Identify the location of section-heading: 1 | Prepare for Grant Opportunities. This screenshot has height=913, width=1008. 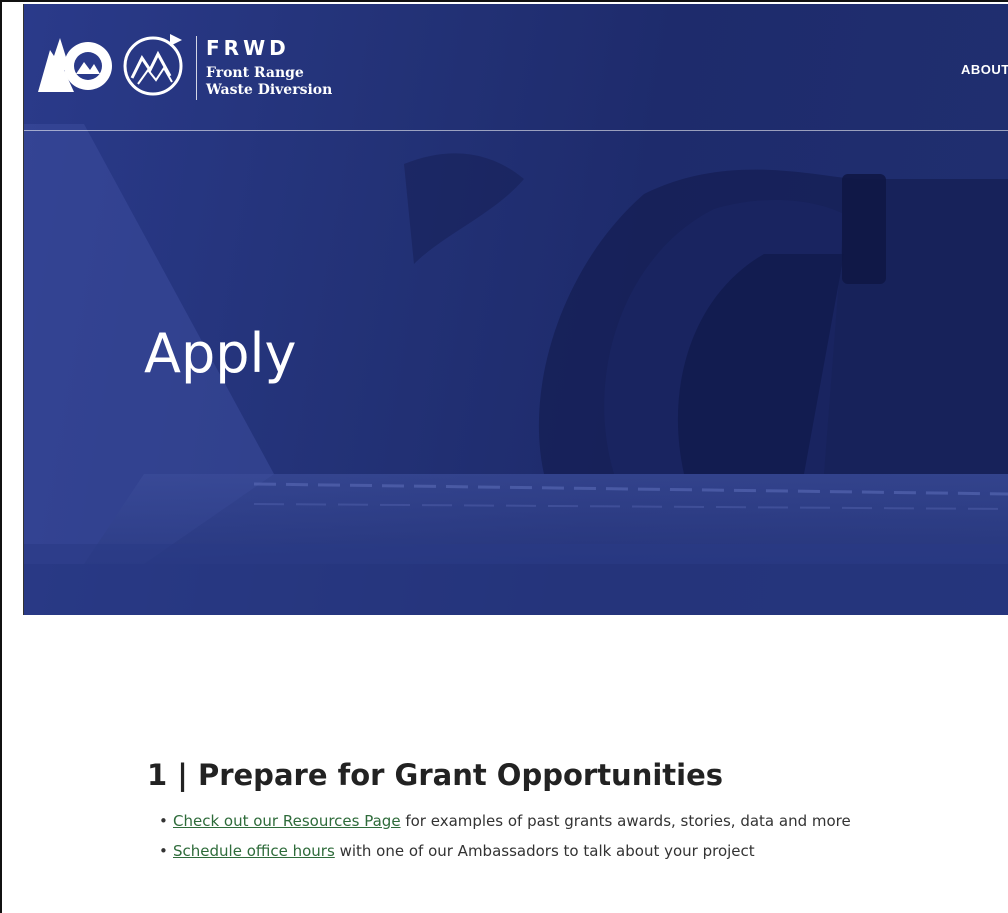
(435, 775).